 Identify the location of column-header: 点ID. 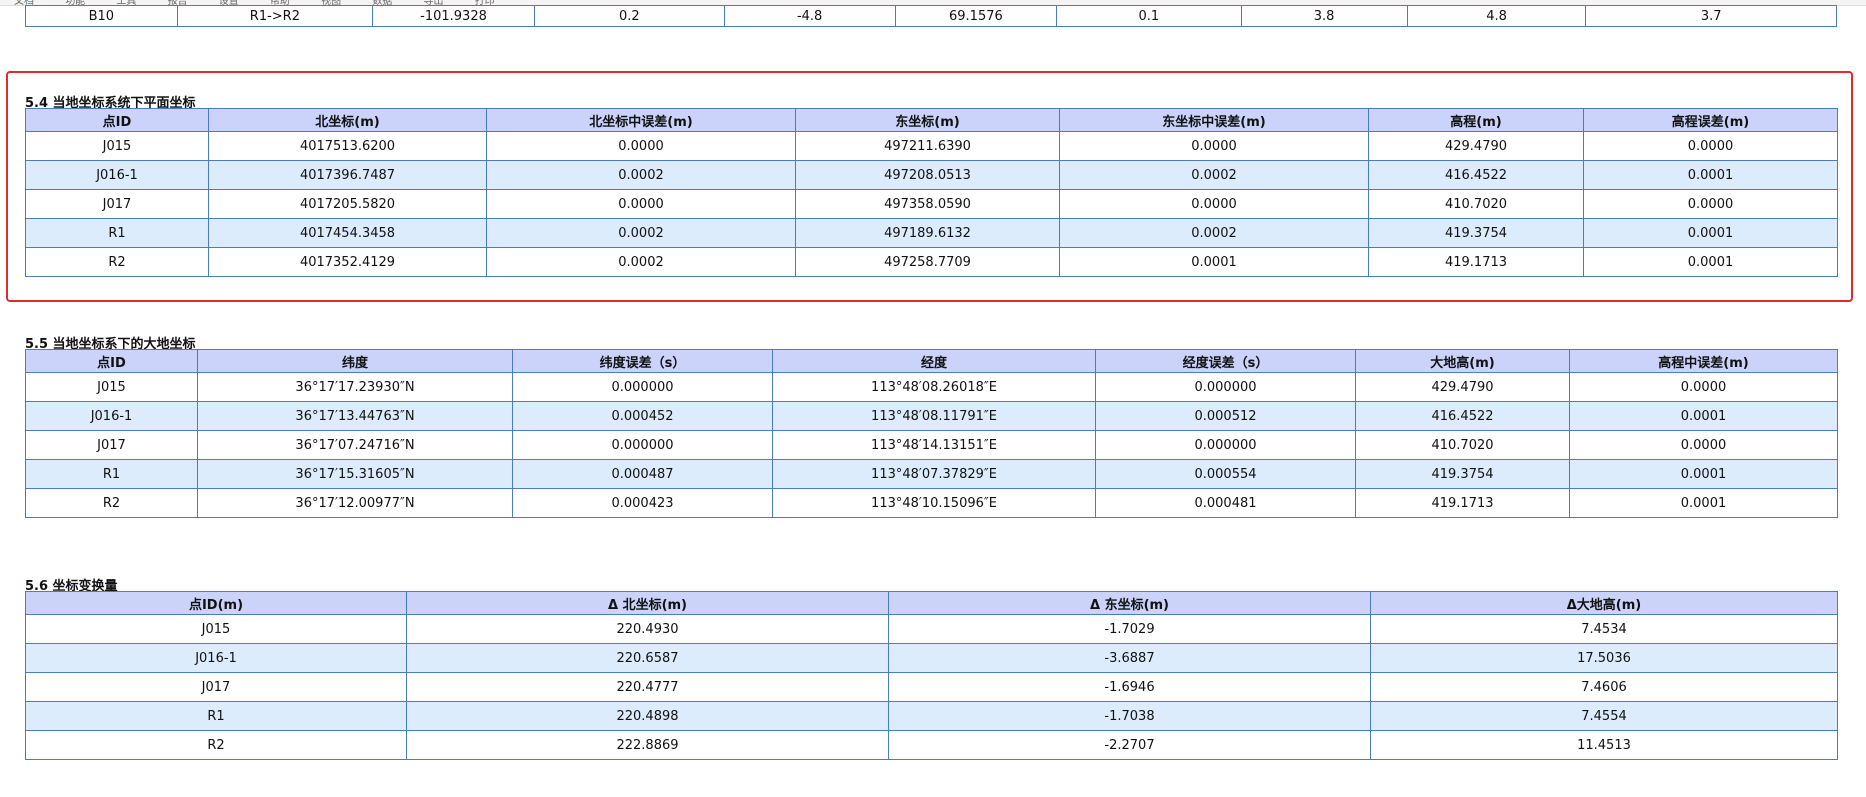
(111, 361).